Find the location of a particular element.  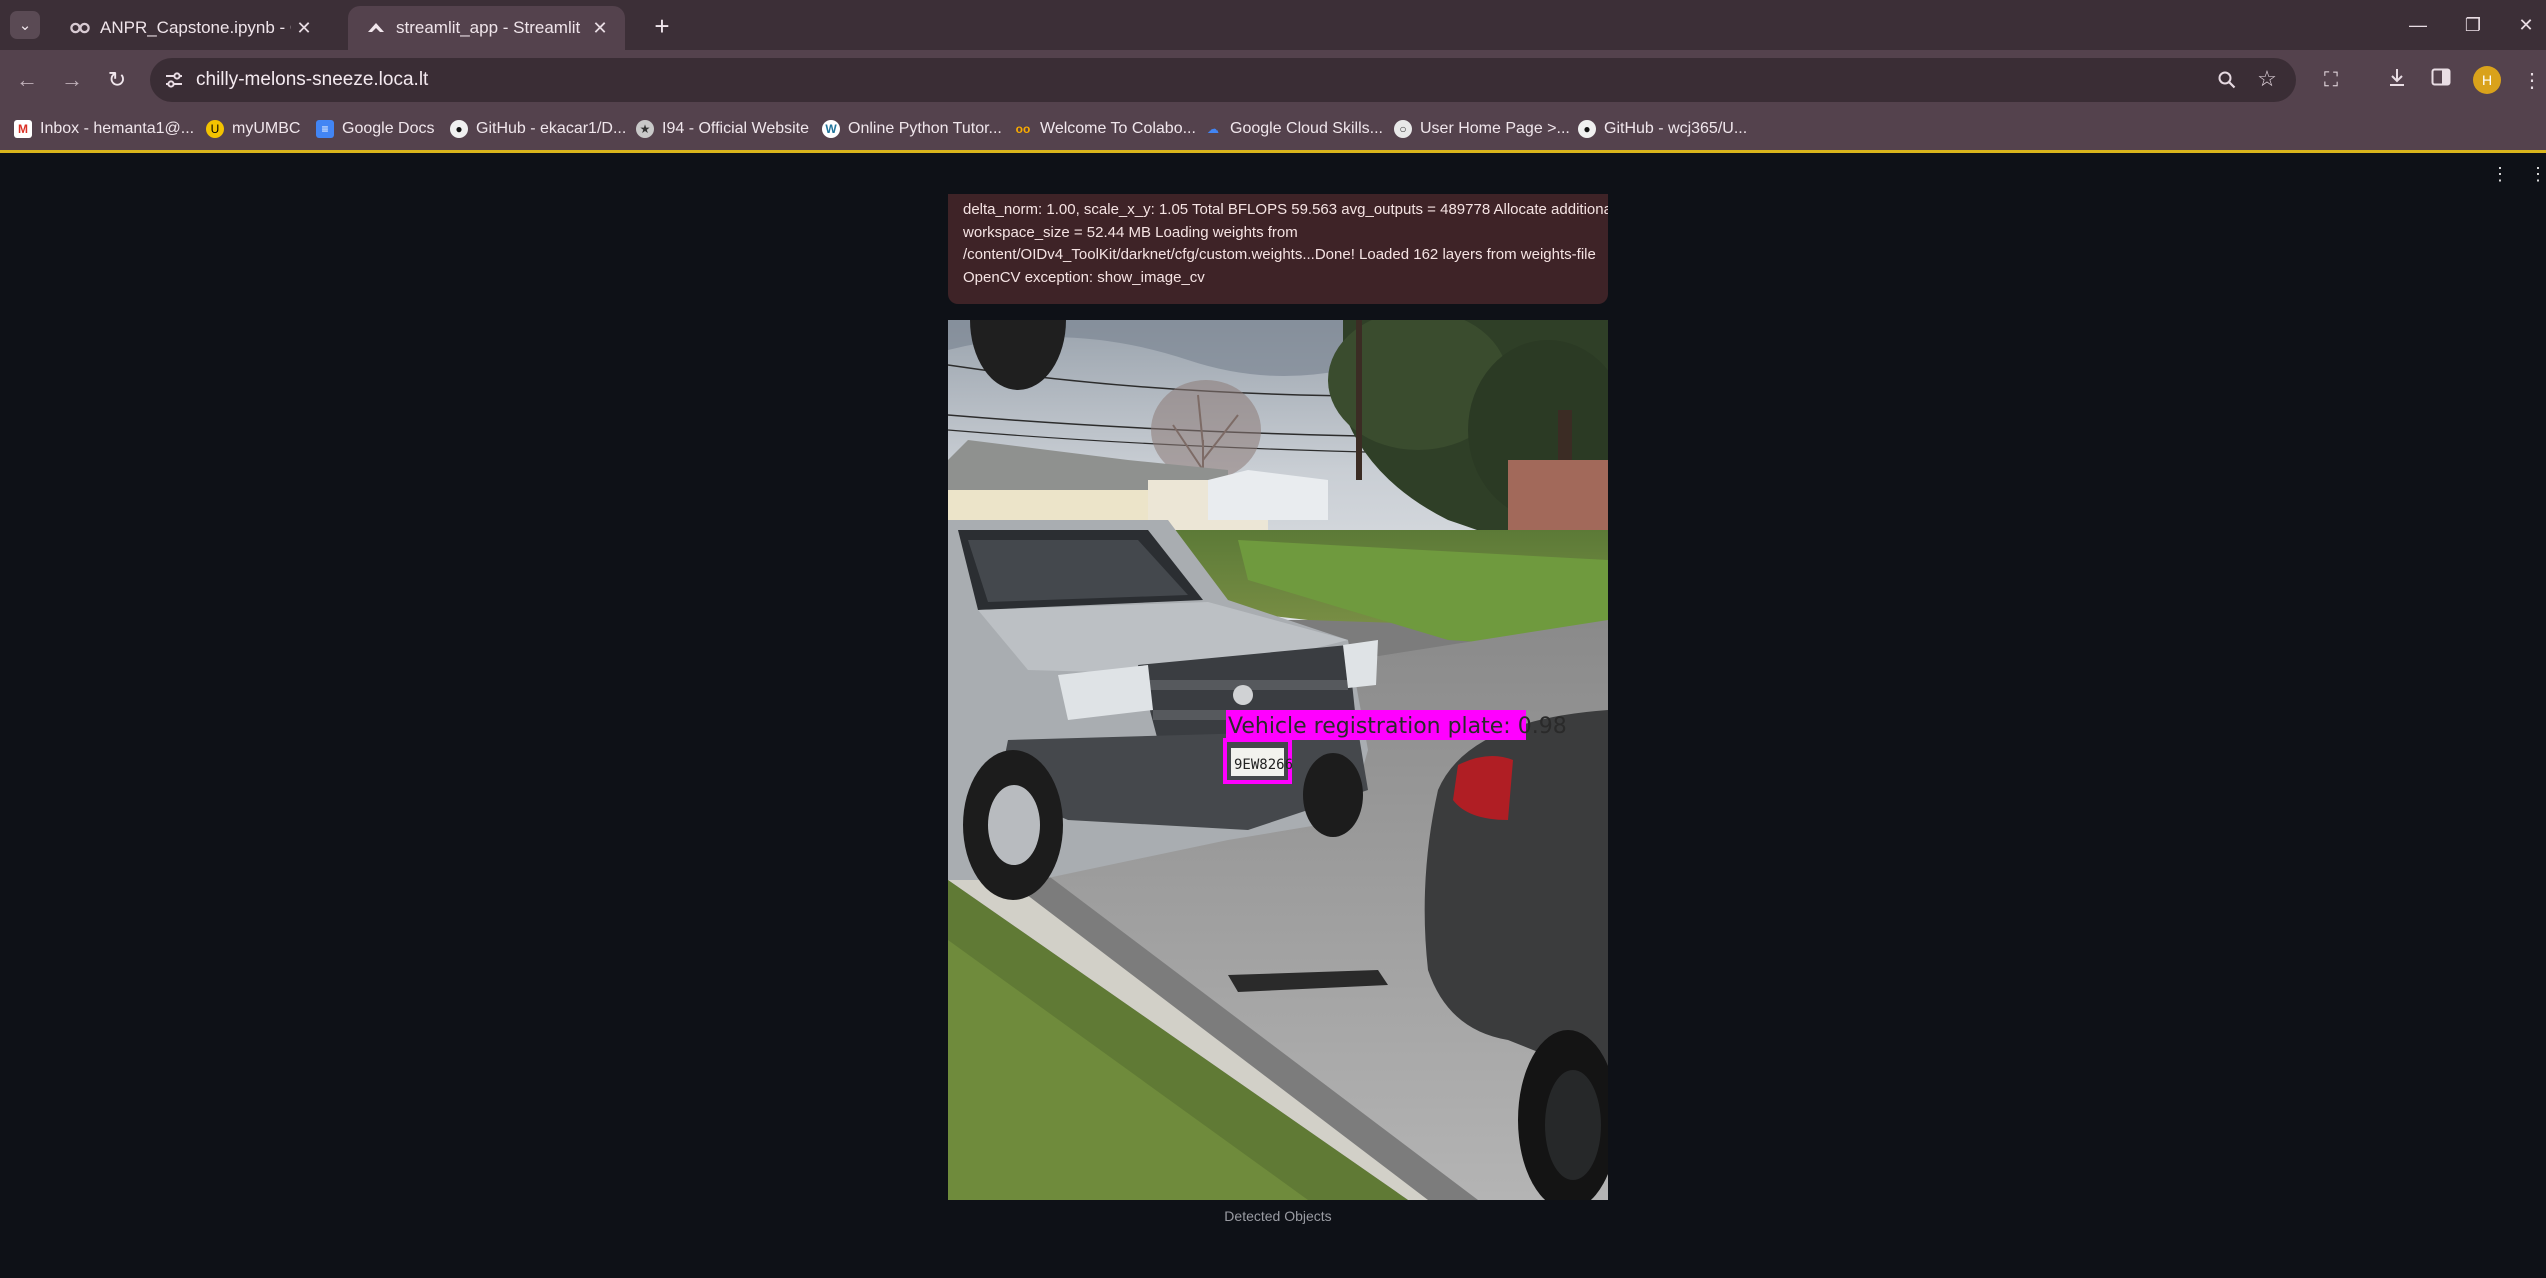

close-window-button: ✕ is located at coordinates (2526, 25).